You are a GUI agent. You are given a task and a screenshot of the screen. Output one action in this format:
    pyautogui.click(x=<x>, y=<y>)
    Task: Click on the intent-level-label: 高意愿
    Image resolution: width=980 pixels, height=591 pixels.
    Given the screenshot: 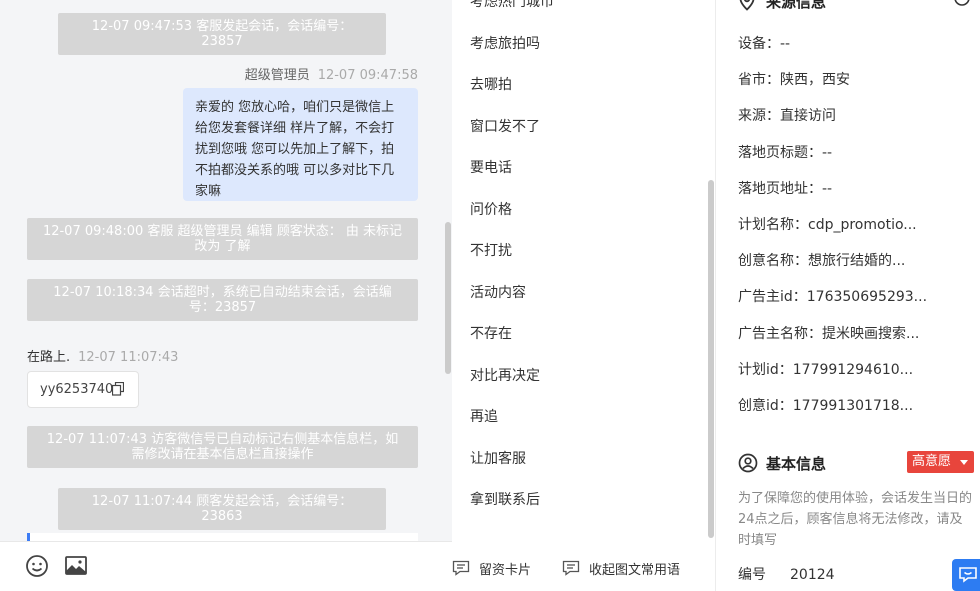 What is the action you would take?
    pyautogui.click(x=932, y=461)
    